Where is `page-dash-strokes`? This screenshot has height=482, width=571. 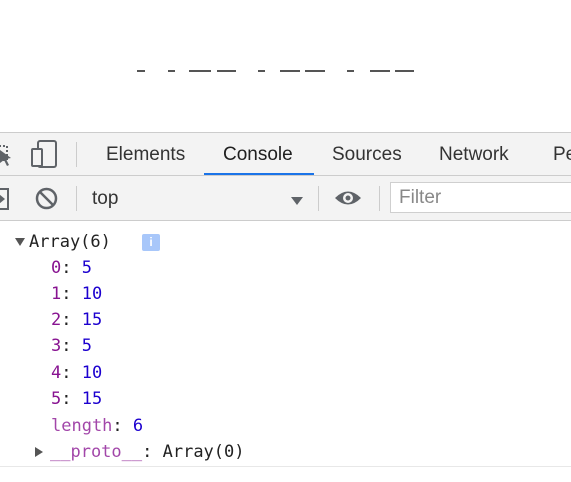
page-dash-strokes is located at coordinates (275, 71).